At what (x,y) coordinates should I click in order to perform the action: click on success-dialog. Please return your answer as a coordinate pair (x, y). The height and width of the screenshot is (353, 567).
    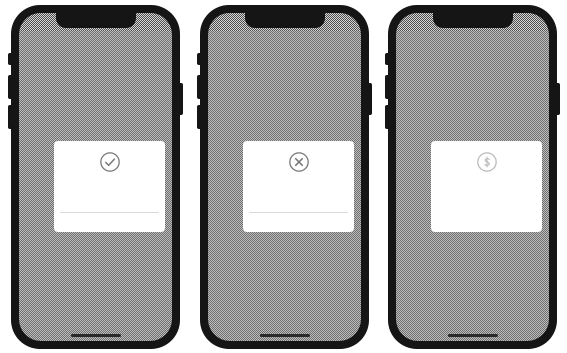
    Looking at the image, I should click on (109, 186).